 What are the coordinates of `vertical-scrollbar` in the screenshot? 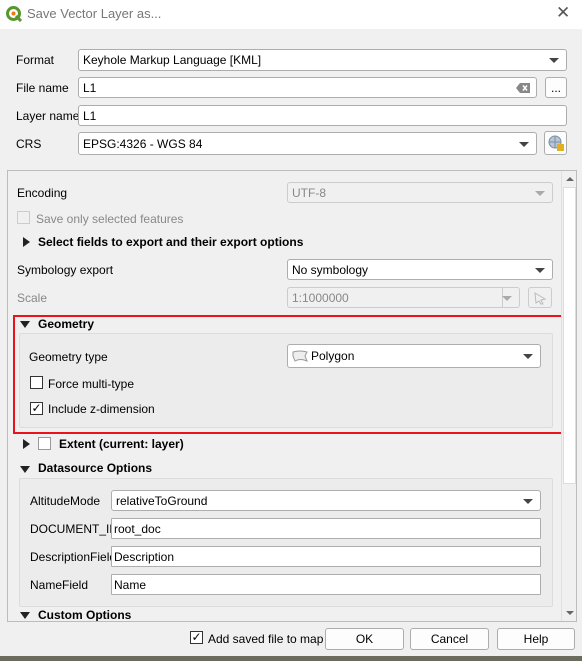 It's located at (568, 396).